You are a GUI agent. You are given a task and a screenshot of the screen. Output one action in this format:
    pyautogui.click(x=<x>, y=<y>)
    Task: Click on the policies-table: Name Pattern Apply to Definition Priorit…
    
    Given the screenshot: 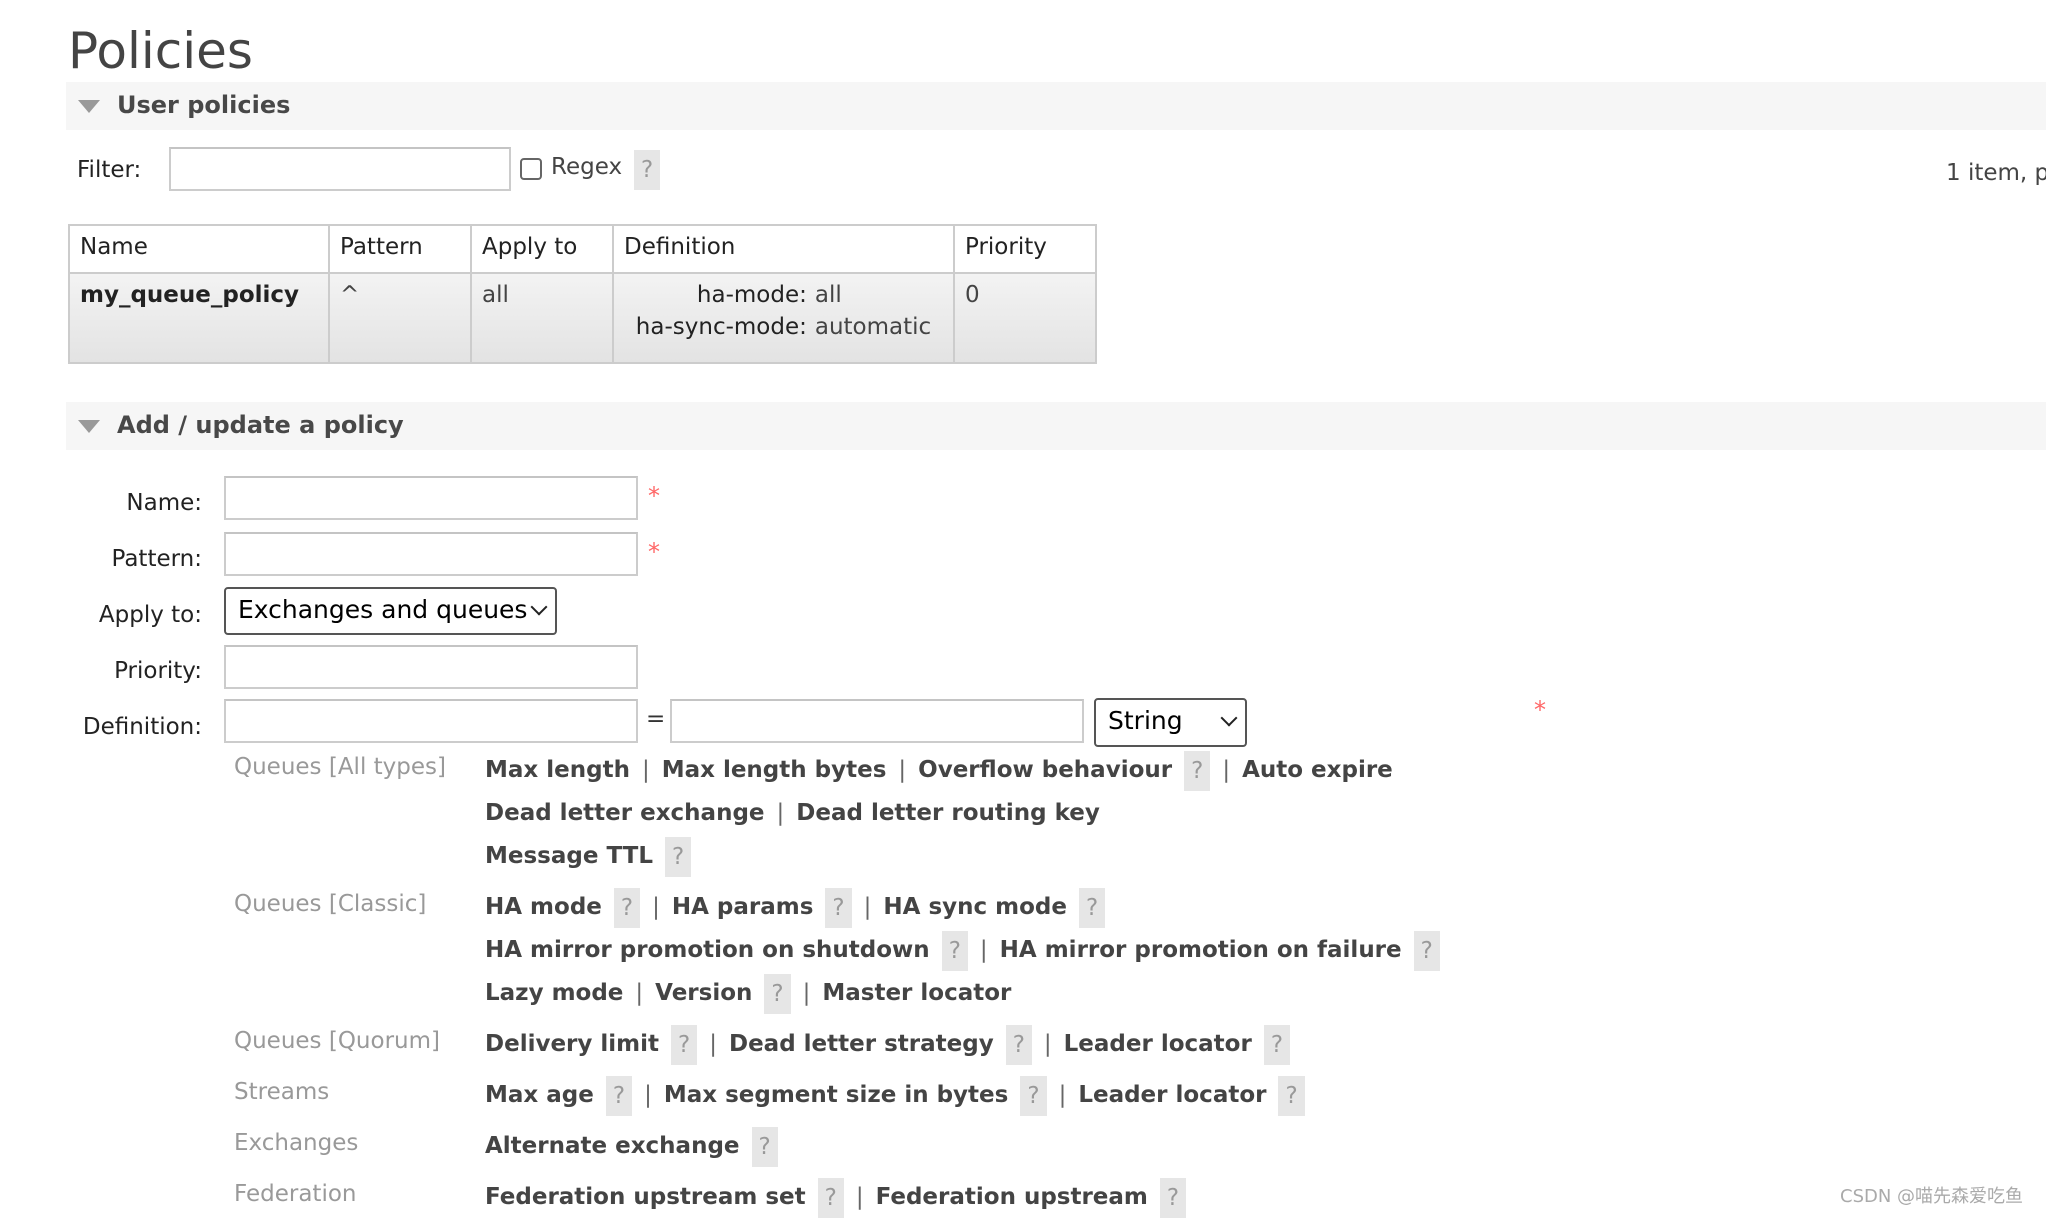 What is the action you would take?
    pyautogui.click(x=582, y=294)
    